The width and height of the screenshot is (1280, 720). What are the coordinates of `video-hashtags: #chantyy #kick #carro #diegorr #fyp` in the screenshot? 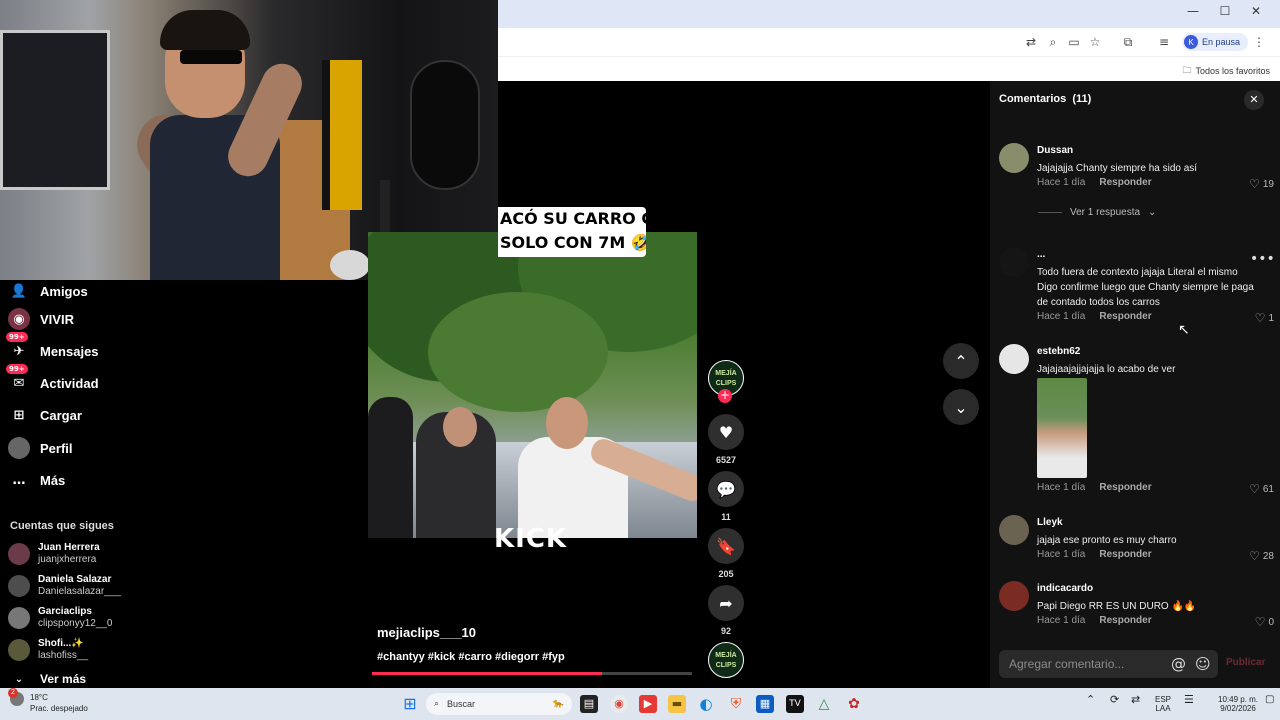 It's located at (471, 657).